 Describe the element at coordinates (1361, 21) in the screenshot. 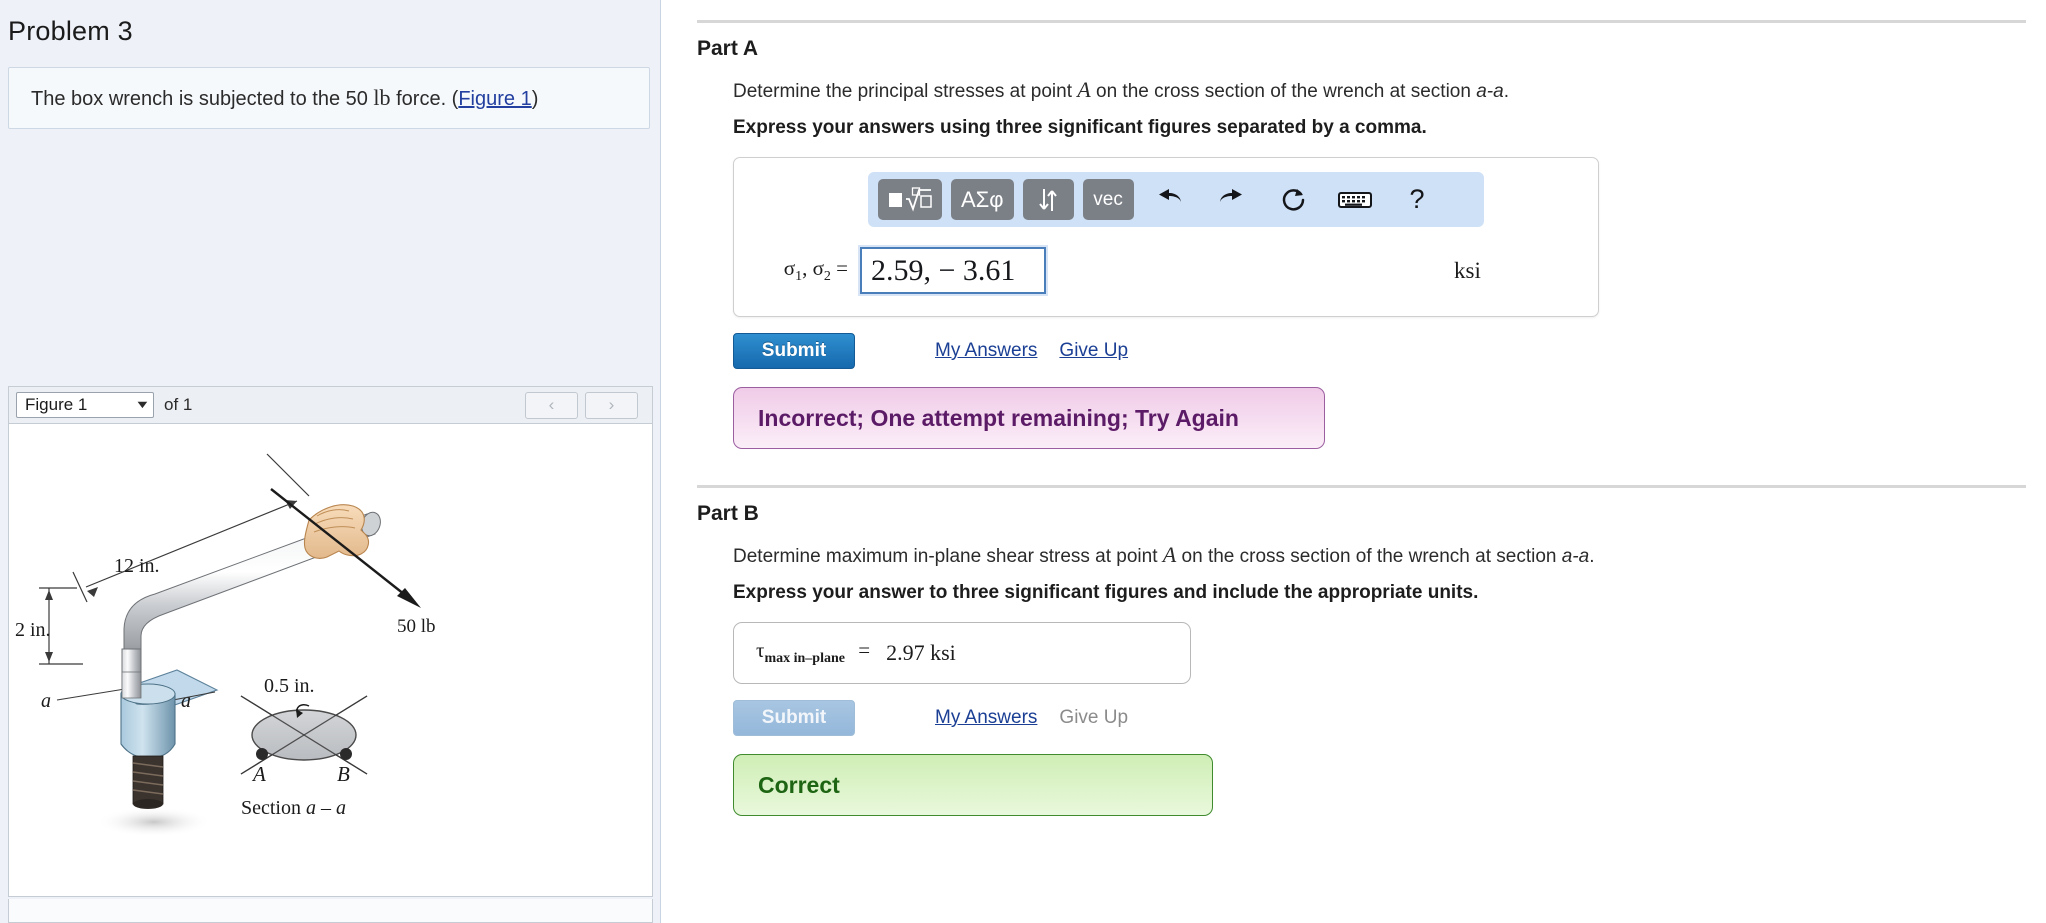

I see `part-a-divider` at that location.